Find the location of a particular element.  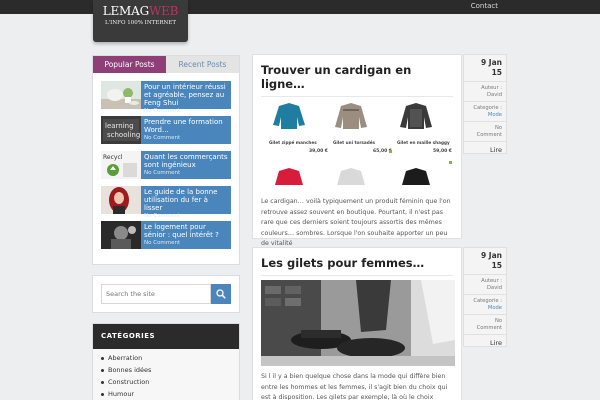

product-price: 39,00 € is located at coordinates (318, 151).